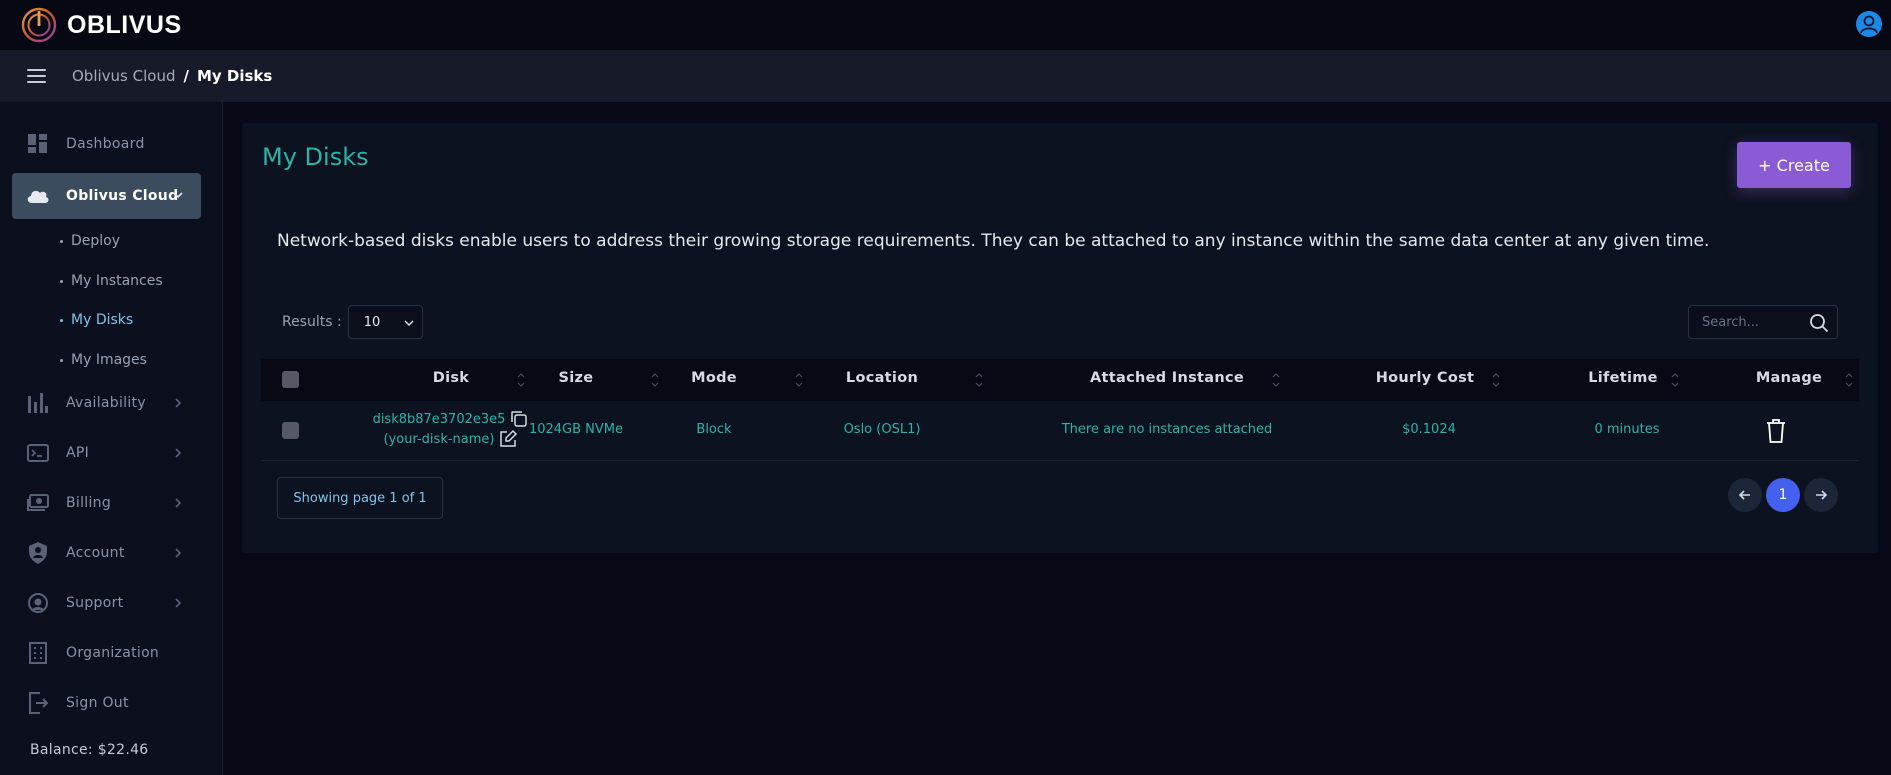 The height and width of the screenshot is (775, 1891). I want to click on breadcrumb-current: My Disks, so click(234, 76).